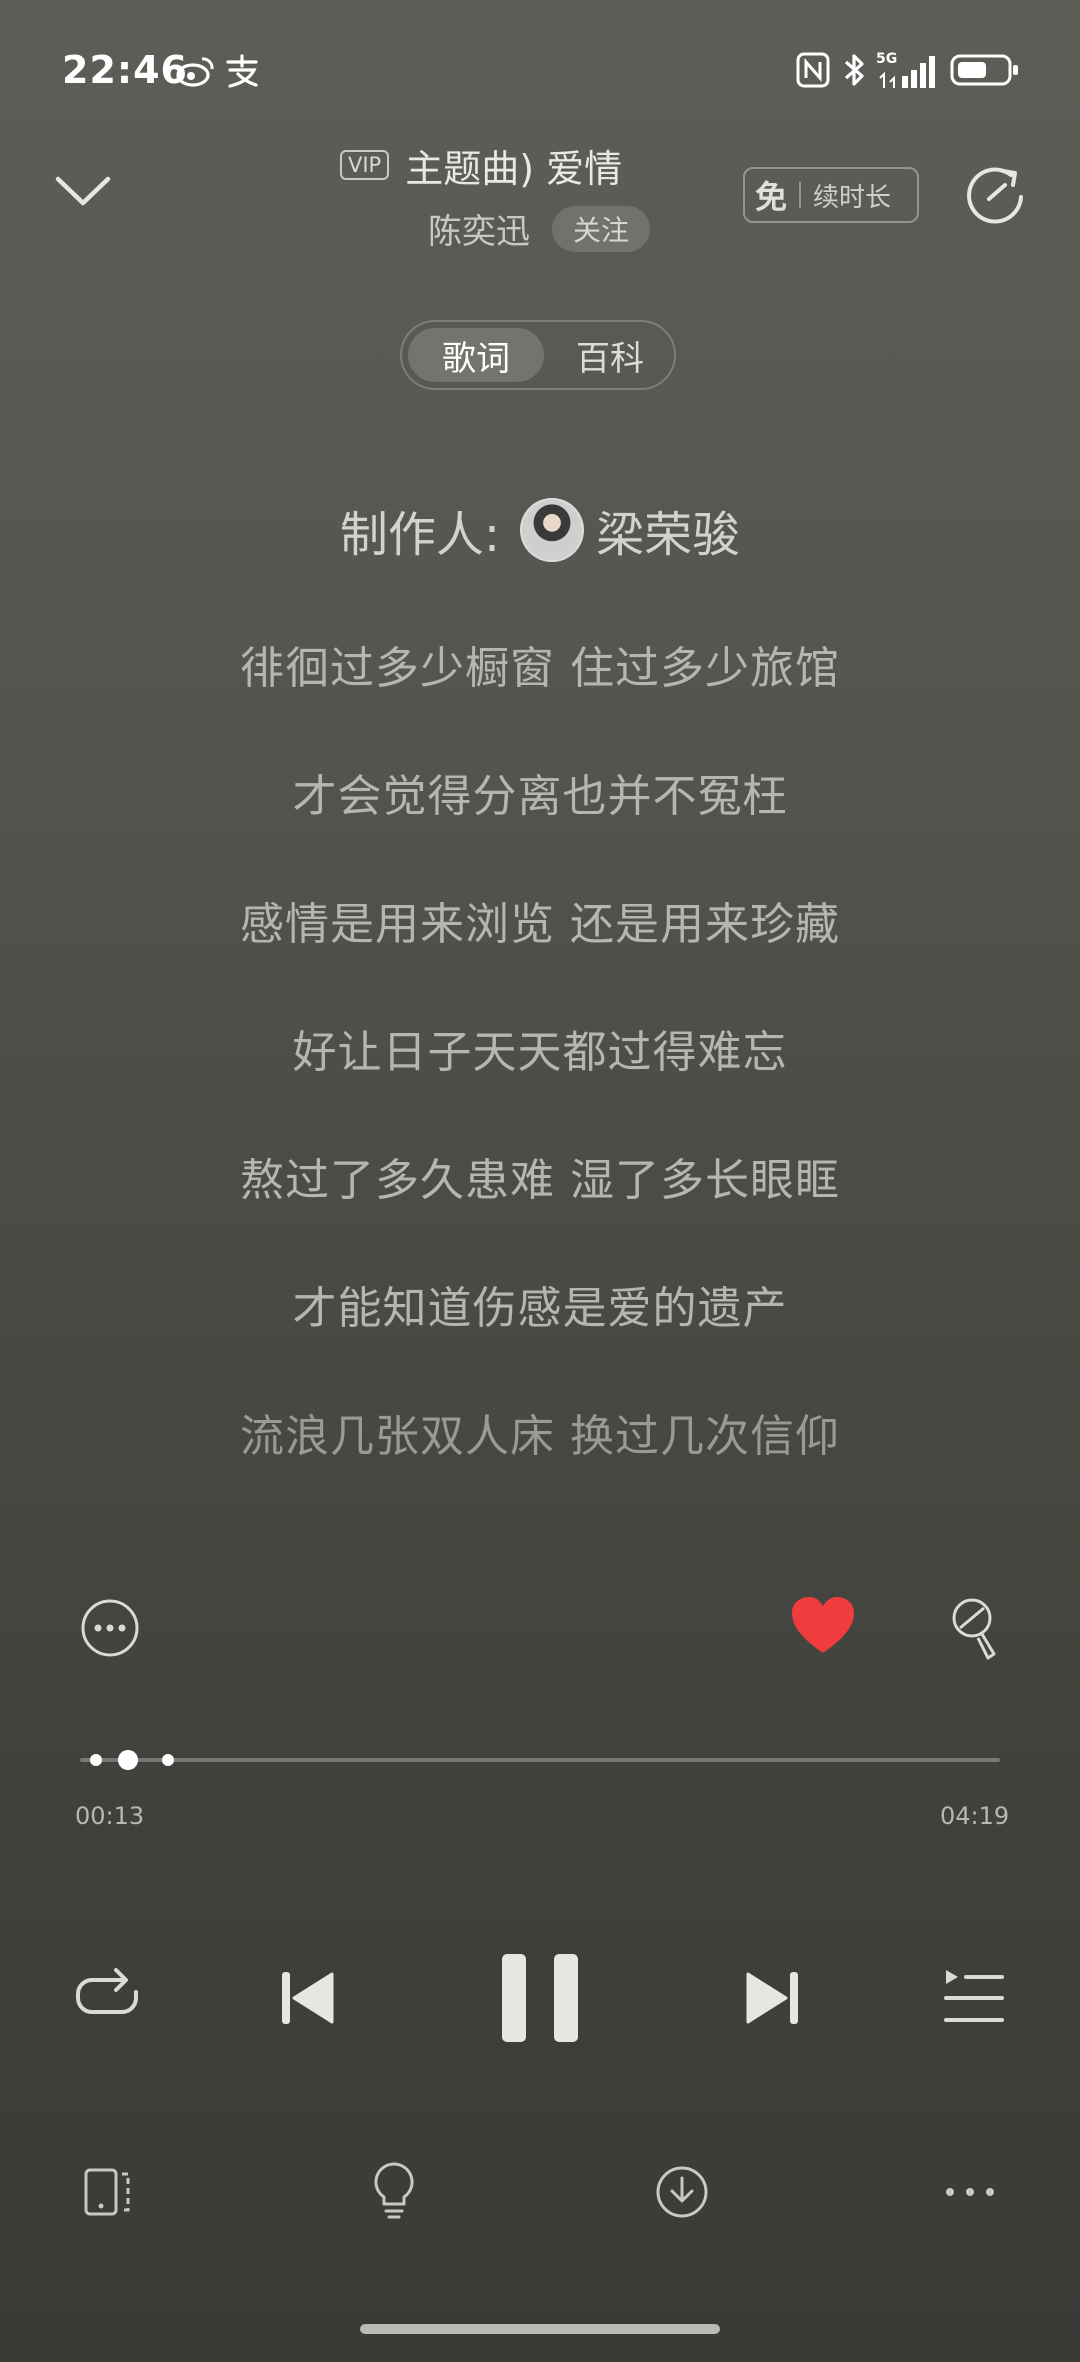  I want to click on download-icon, so click(682, 2192).